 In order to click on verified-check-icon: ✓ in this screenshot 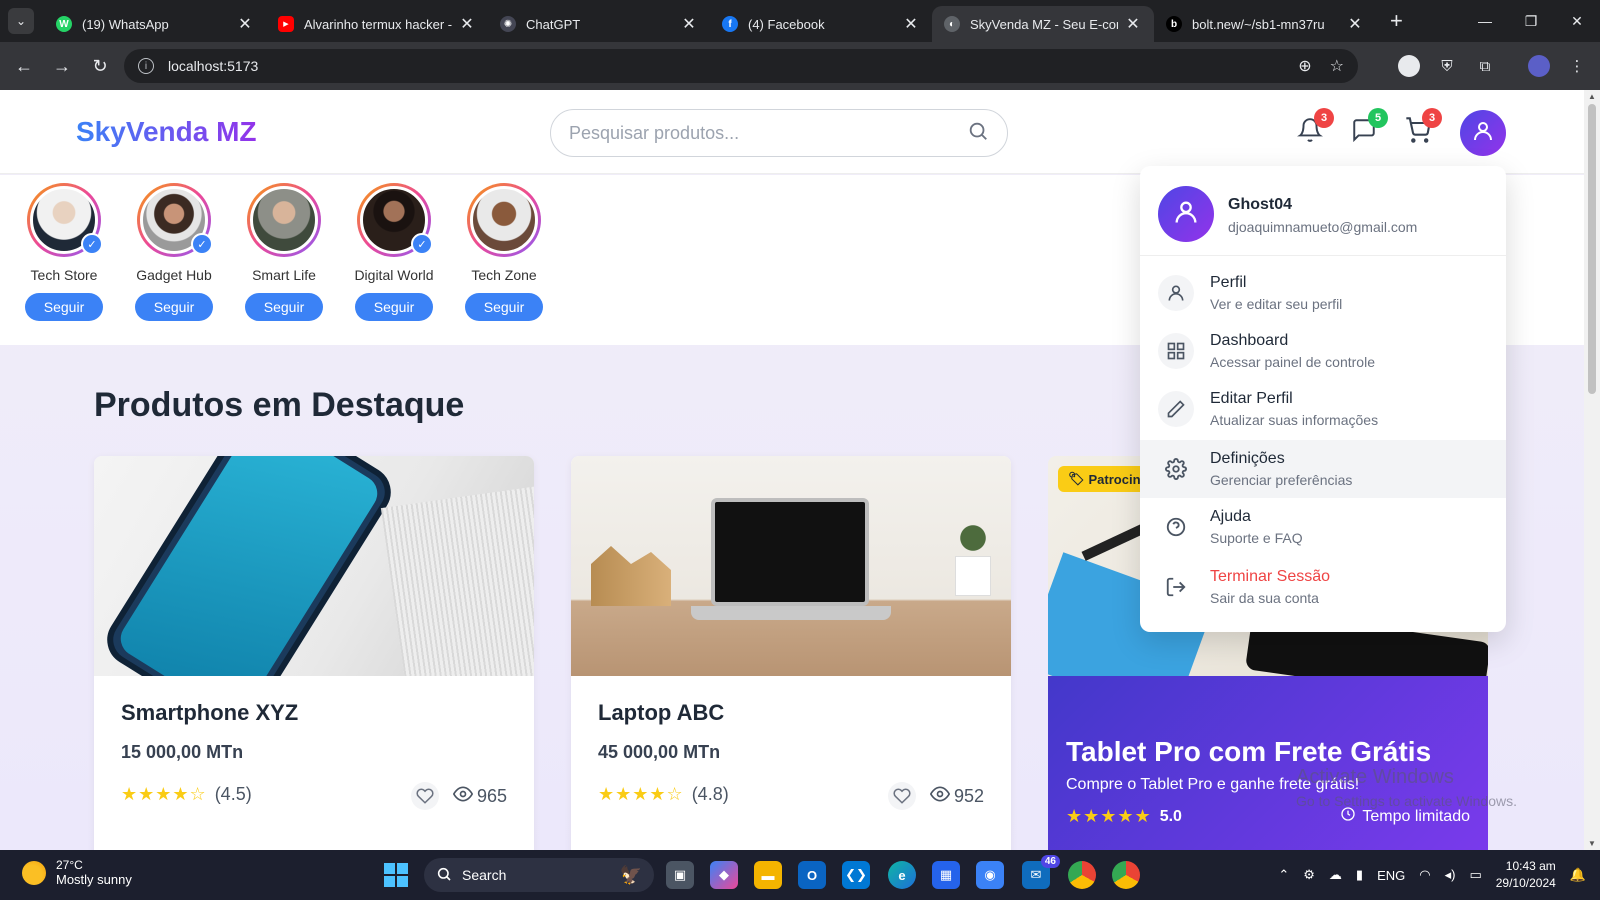, I will do `click(422, 244)`.